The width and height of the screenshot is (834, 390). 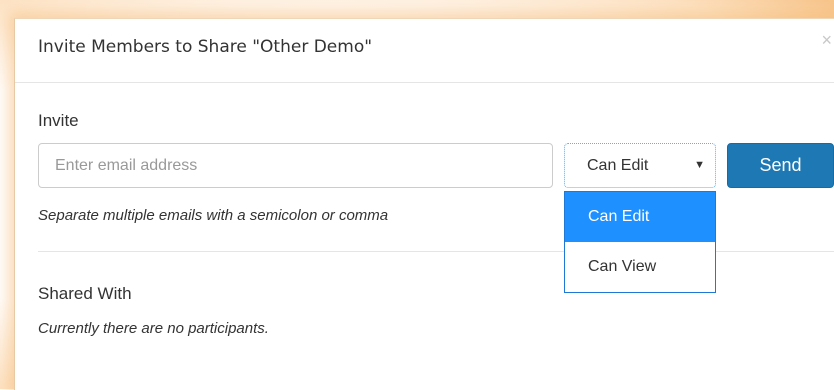 What do you see at coordinates (295, 165) in the screenshot?
I see `email-input` at bounding box center [295, 165].